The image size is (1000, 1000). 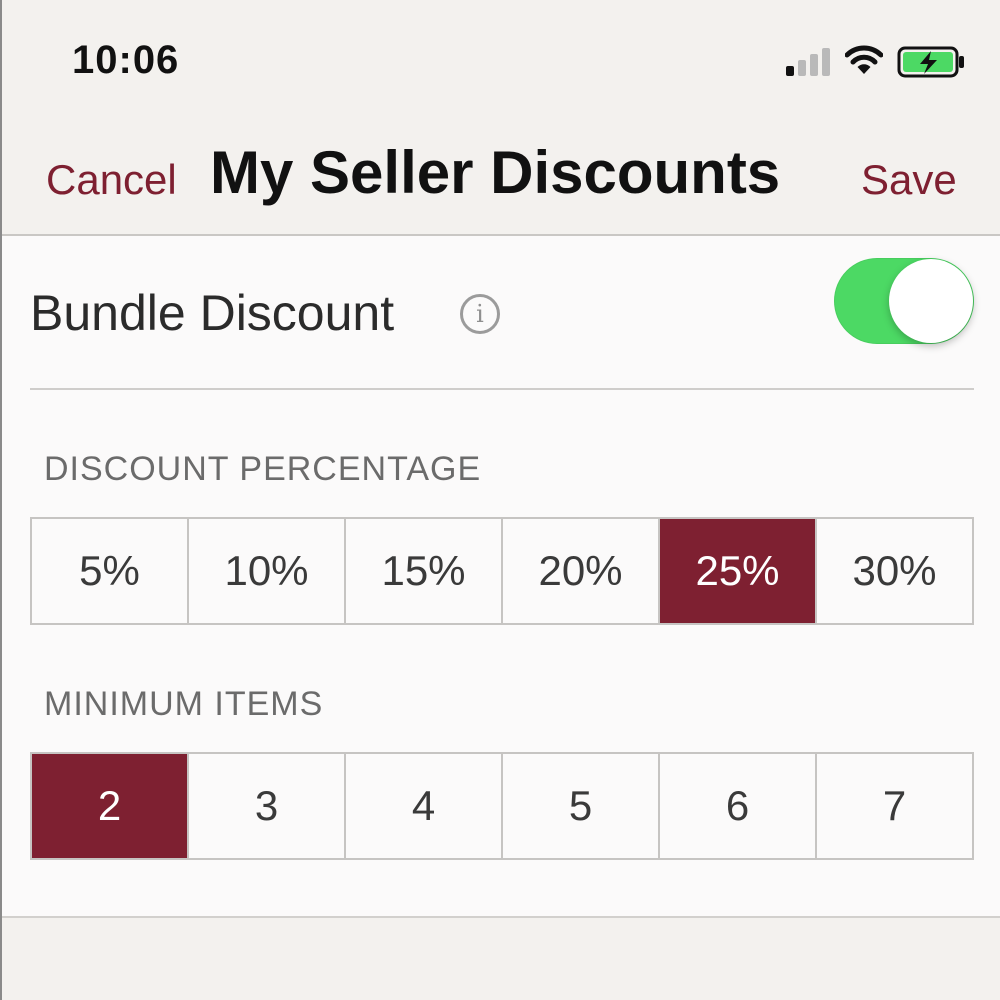 I want to click on status-time: 10:06, so click(x=126, y=60).